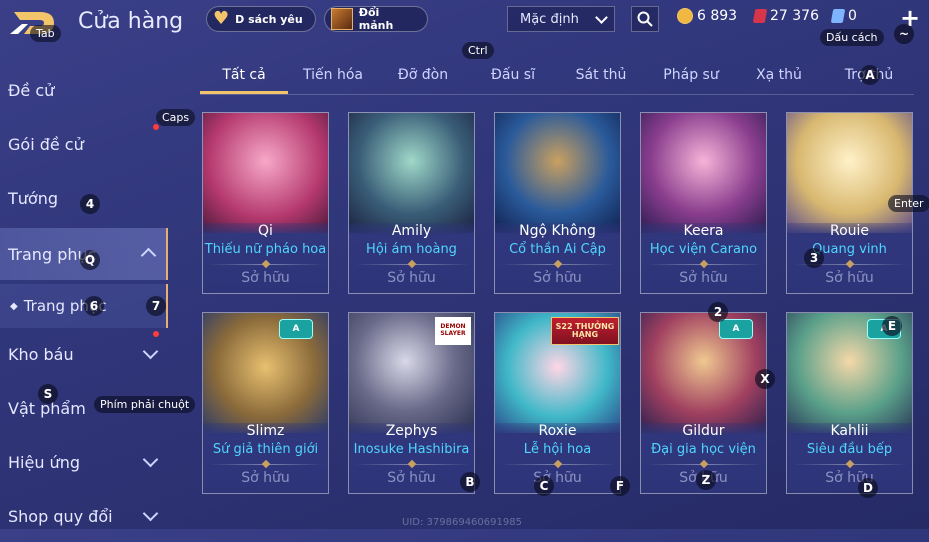 The height and width of the screenshot is (542, 929). I want to click on tab-all: Tất cả, so click(244, 75).